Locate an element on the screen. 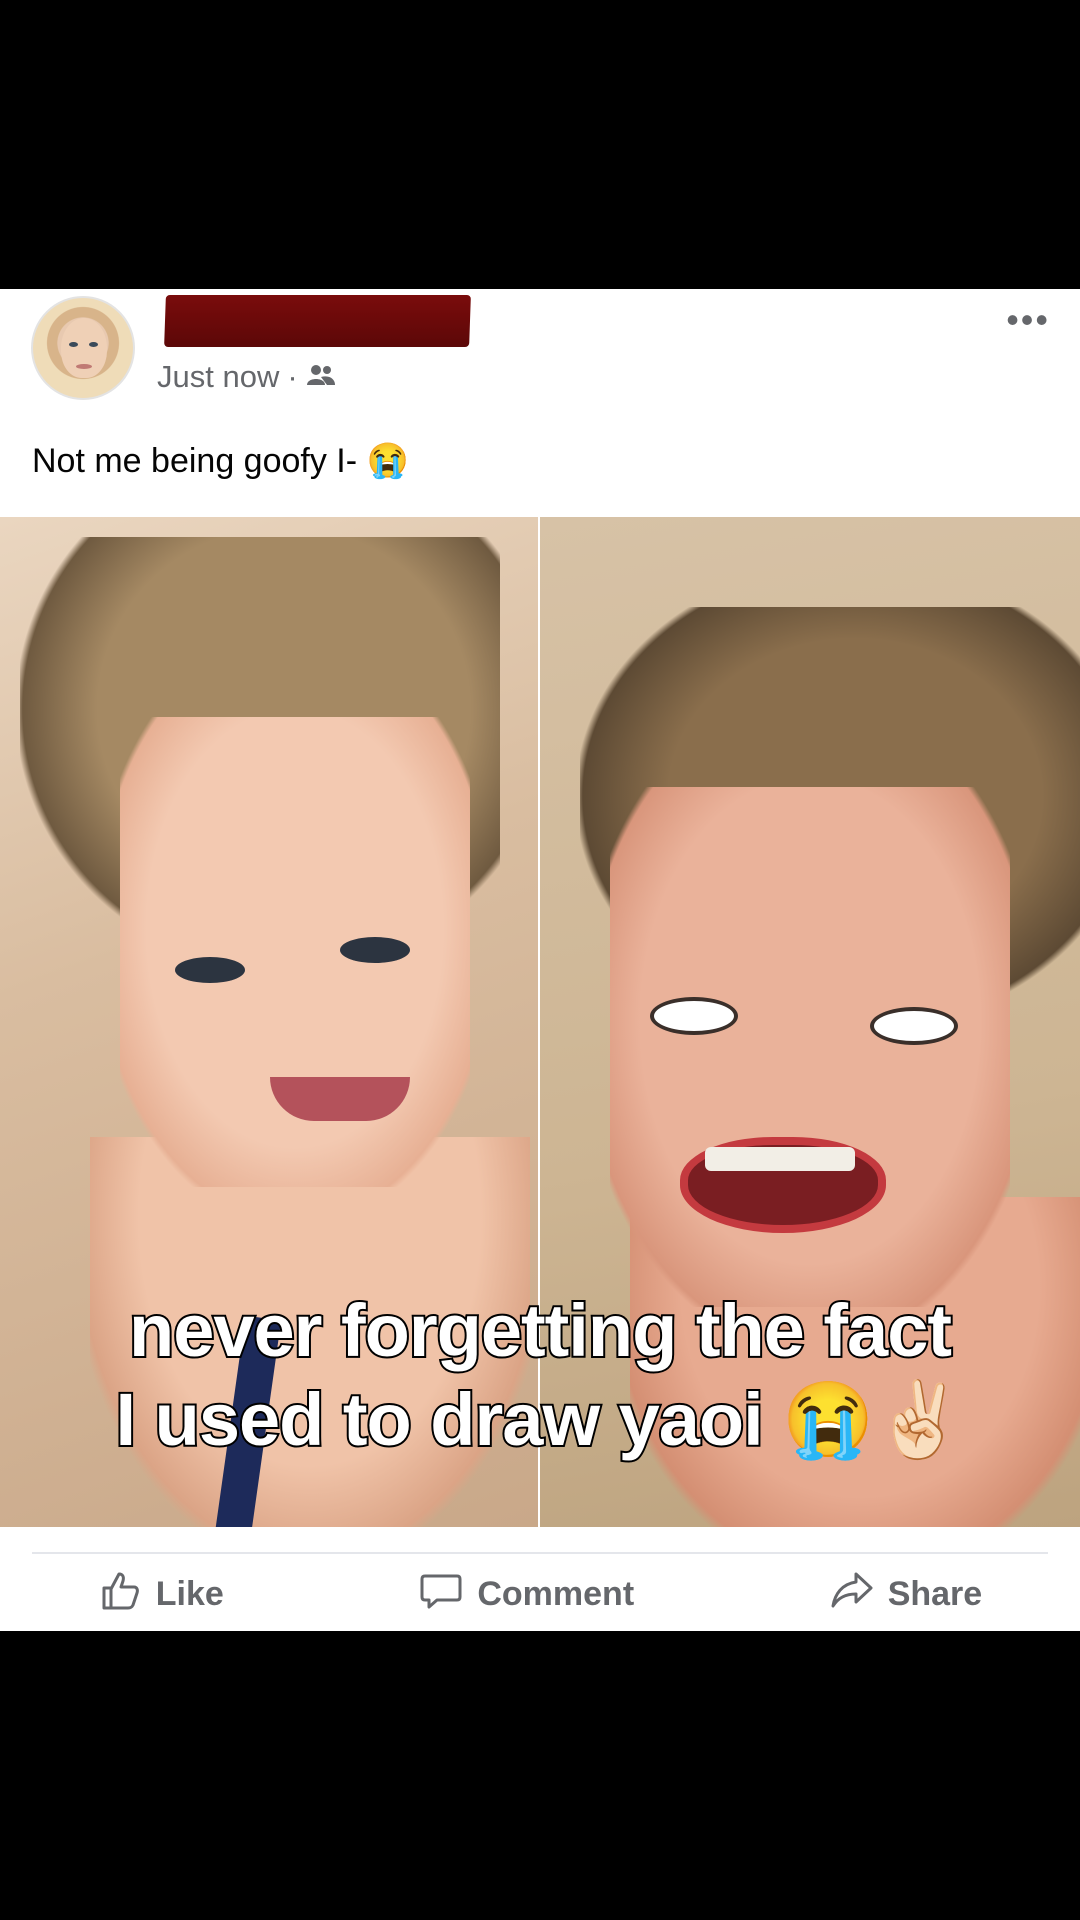 Image resolution: width=1080 pixels, height=1920 pixels. post-action-bar: Like Comment Share is located at coordinates (540, 1594).